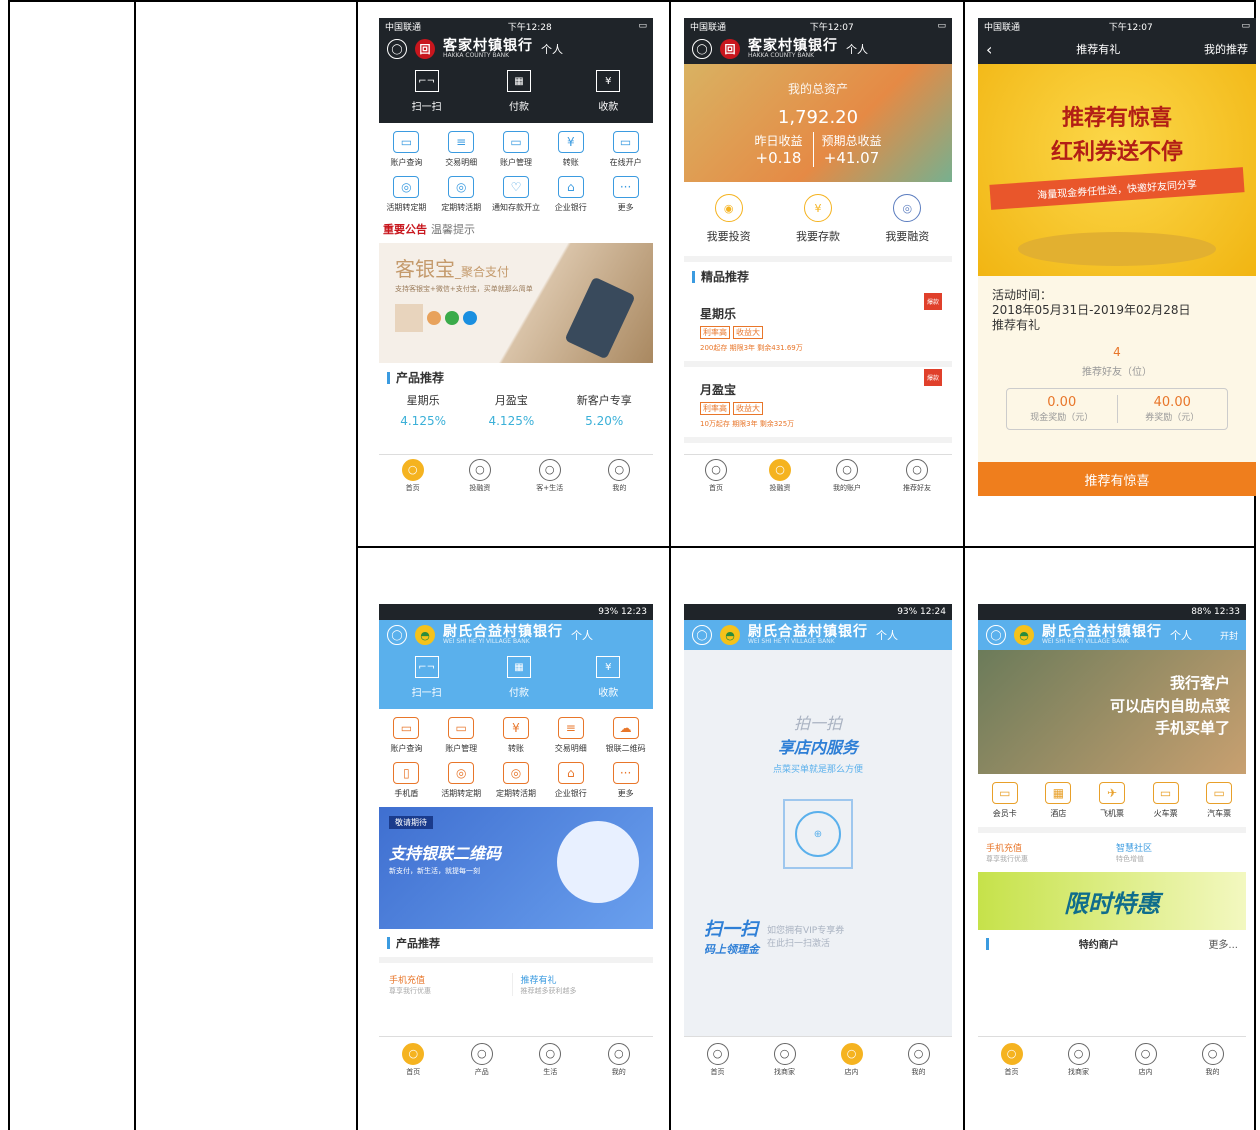 The width and height of the screenshot is (1260, 1130). Describe the element at coordinates (818, 329) in the screenshot. I see `product-card: 爆款 星期乐 利率高 收益大 200起存 期限3年 剩余431.69万` at that location.